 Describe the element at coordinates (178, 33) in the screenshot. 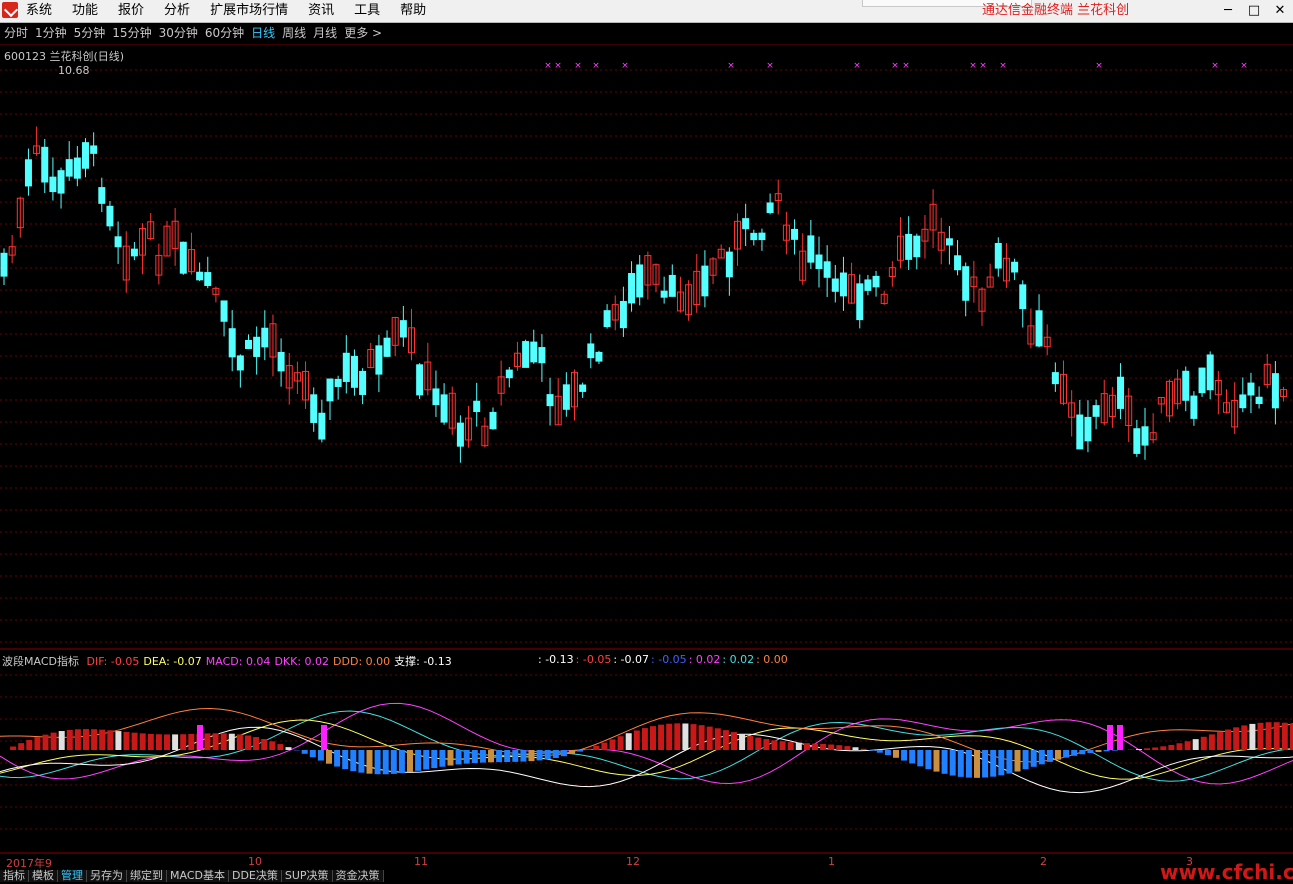

I see `period-tab-4: 30分钟` at that location.